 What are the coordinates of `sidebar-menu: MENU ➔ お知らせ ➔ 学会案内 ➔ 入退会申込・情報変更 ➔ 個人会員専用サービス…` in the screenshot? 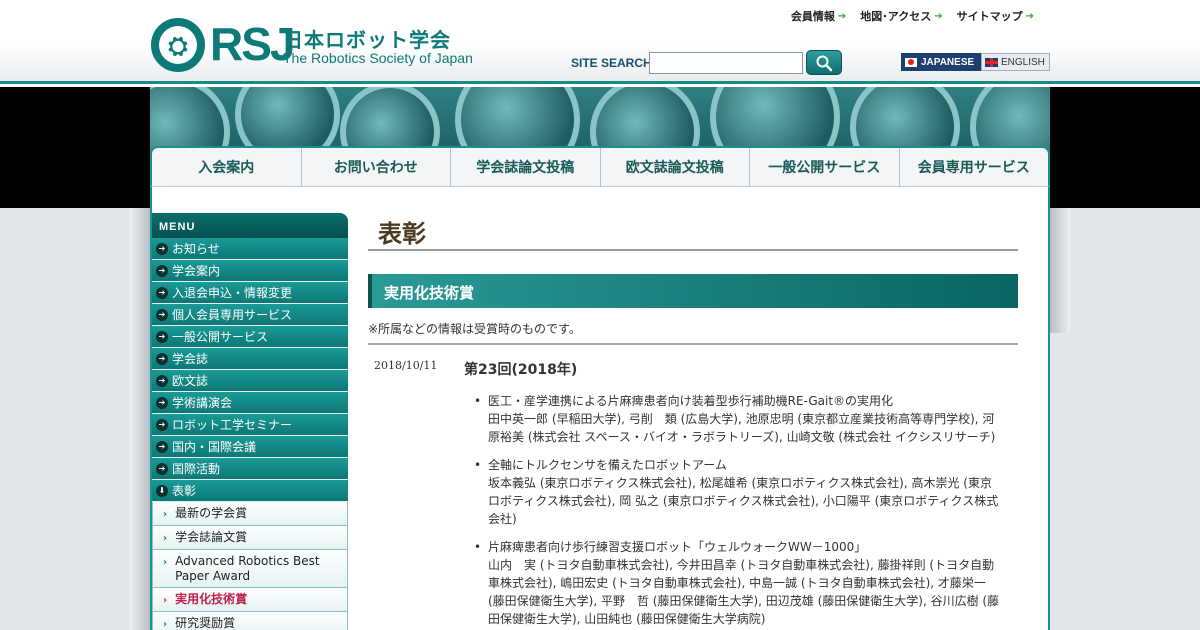 It's located at (250, 421).